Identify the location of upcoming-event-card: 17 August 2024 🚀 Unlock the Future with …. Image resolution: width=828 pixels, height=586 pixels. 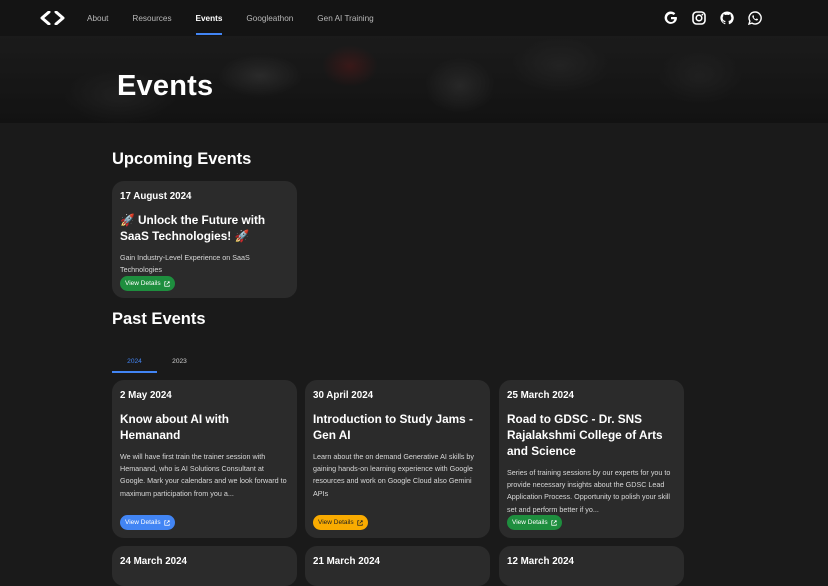
(204, 239).